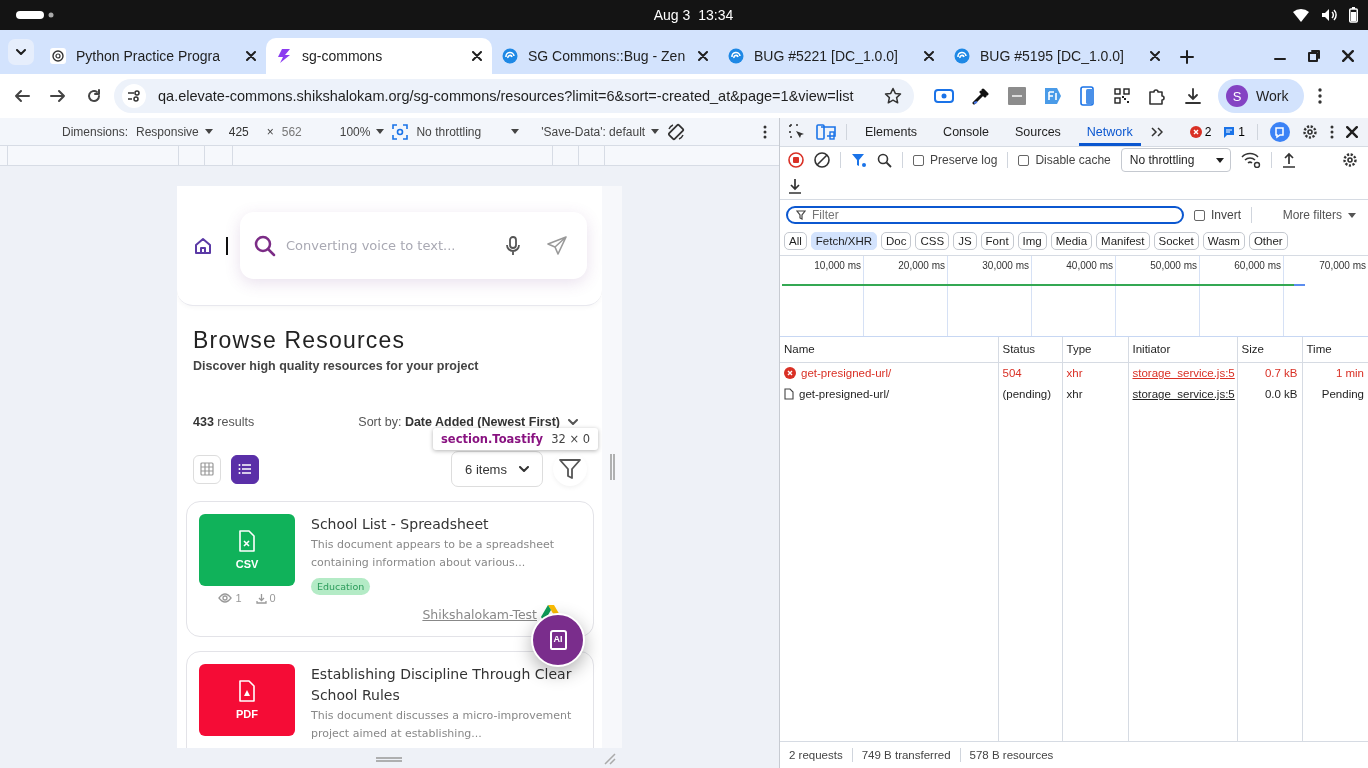 The width and height of the screenshot is (1368, 768). I want to click on filter-chip: Socket, so click(1176, 241).